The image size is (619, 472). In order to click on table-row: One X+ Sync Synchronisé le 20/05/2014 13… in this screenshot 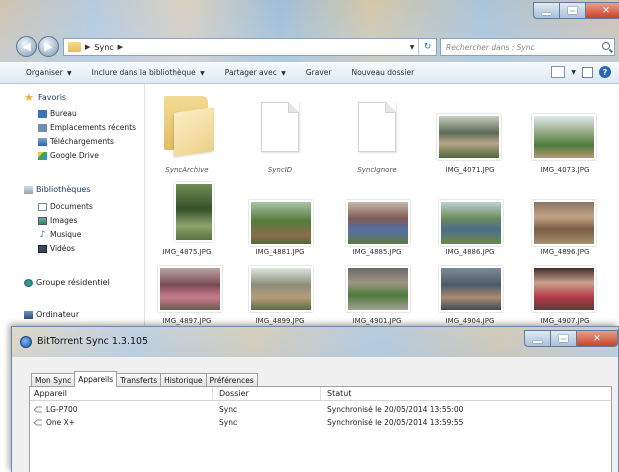, I will do `click(320, 422)`.